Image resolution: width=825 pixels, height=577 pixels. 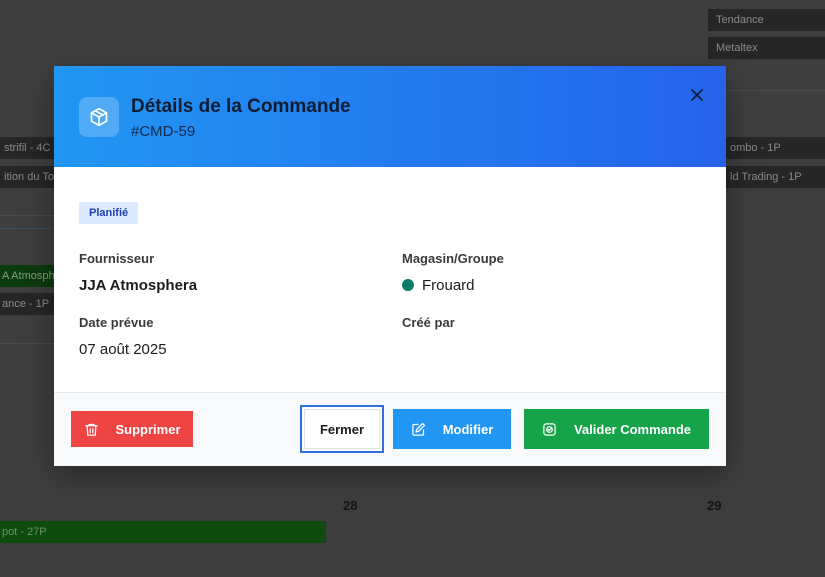 What do you see at coordinates (27, 276) in the screenshot?
I see `calendar-event: A Atmosph` at bounding box center [27, 276].